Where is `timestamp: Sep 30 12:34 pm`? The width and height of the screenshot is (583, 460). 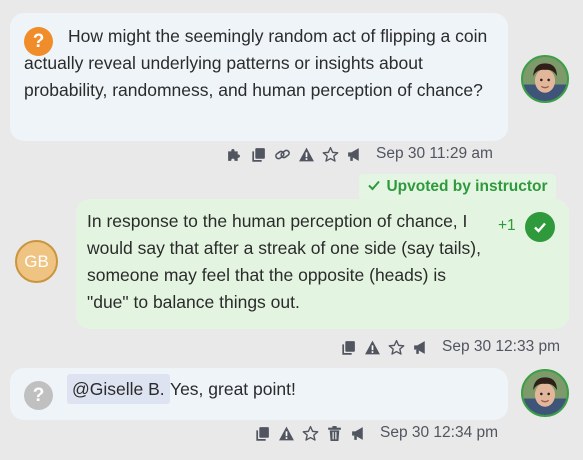 timestamp: Sep 30 12:34 pm is located at coordinates (439, 432).